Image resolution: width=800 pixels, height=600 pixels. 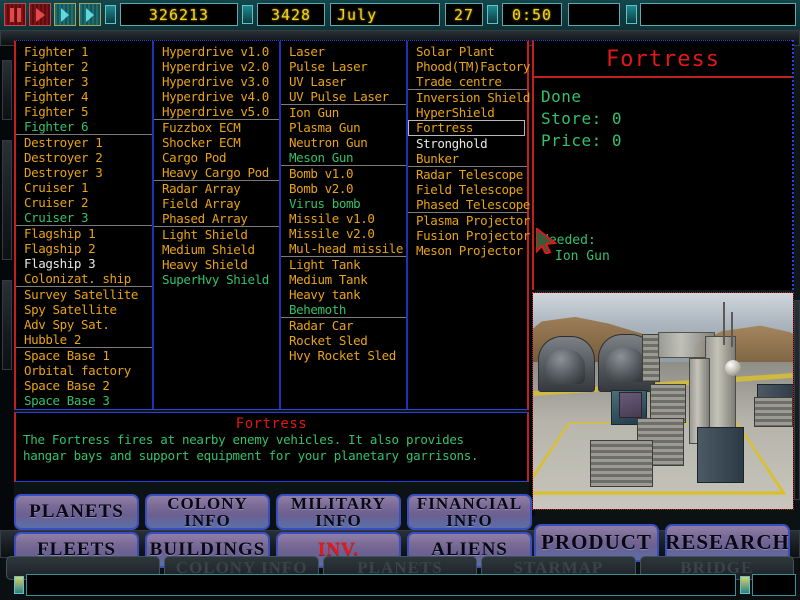 What do you see at coordinates (343, 96) in the screenshot?
I see `inventory-item: UV Pulse Laser` at bounding box center [343, 96].